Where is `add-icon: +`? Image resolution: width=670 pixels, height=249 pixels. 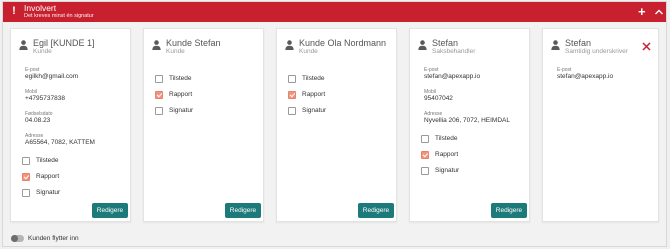 add-icon: + is located at coordinates (642, 11).